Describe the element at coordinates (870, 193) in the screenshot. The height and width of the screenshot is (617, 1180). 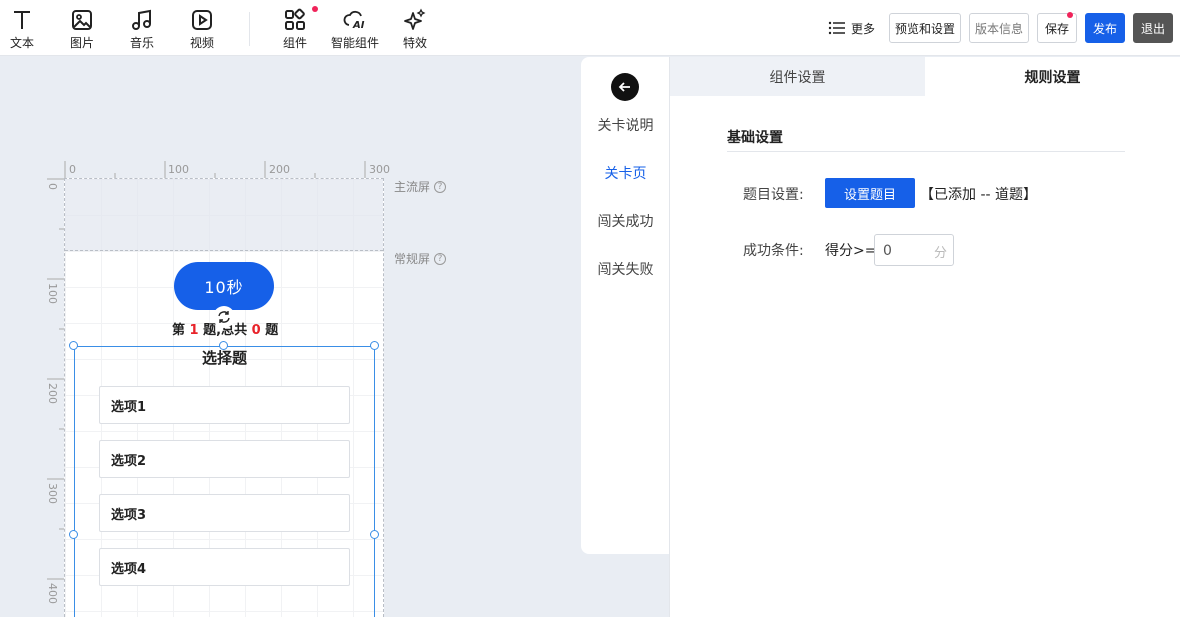
I see `set-question-button: 设置题目` at that location.